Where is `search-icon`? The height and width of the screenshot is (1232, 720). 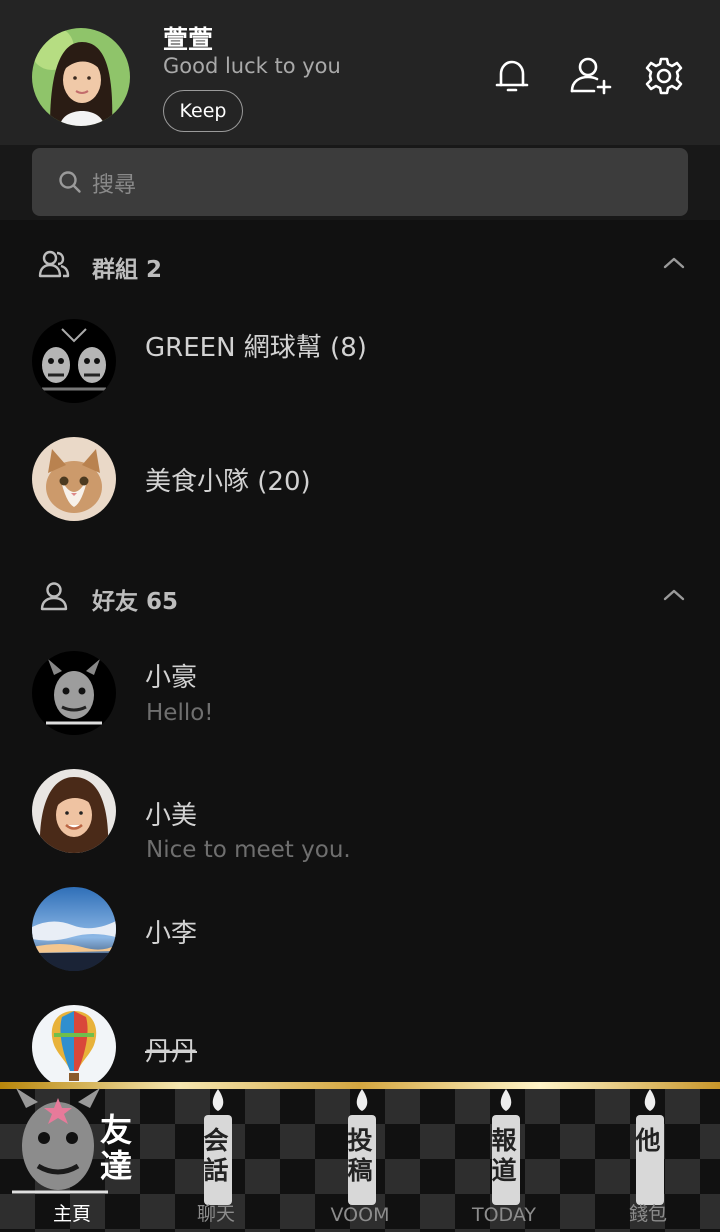
search-icon is located at coordinates (70, 182).